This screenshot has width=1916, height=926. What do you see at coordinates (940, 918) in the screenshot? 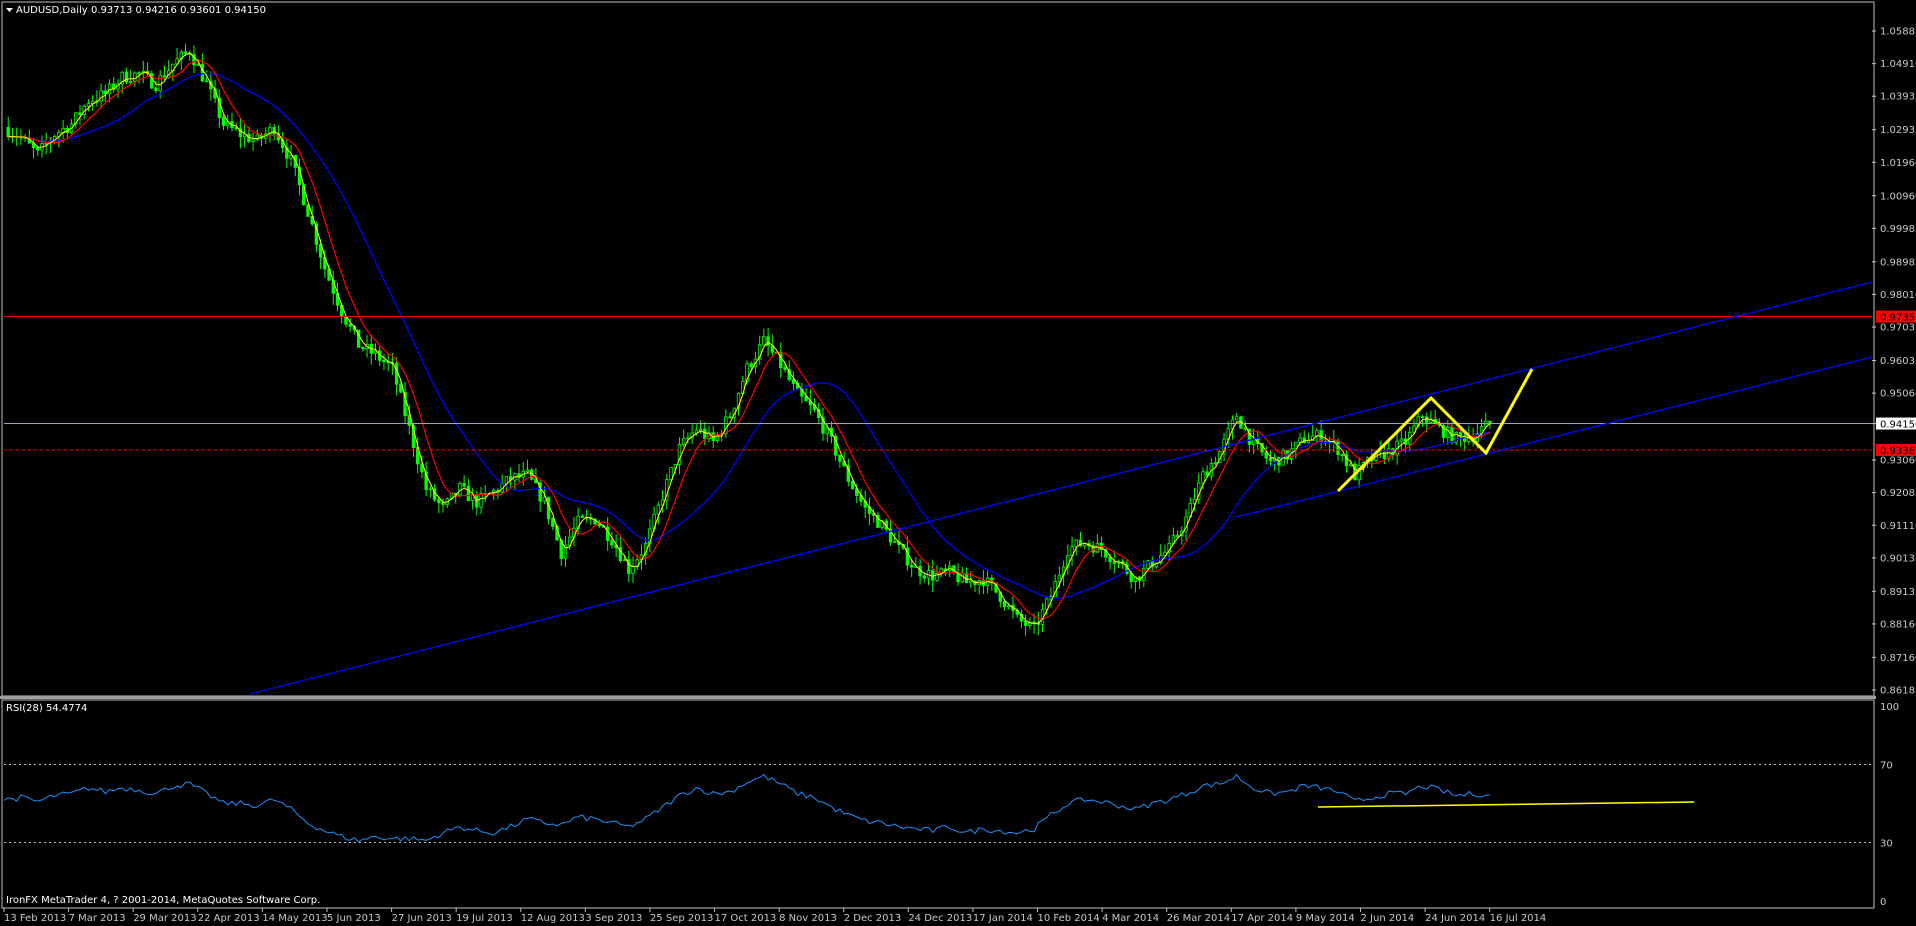
I see `date-tick-label: 24 Dec 2013` at bounding box center [940, 918].